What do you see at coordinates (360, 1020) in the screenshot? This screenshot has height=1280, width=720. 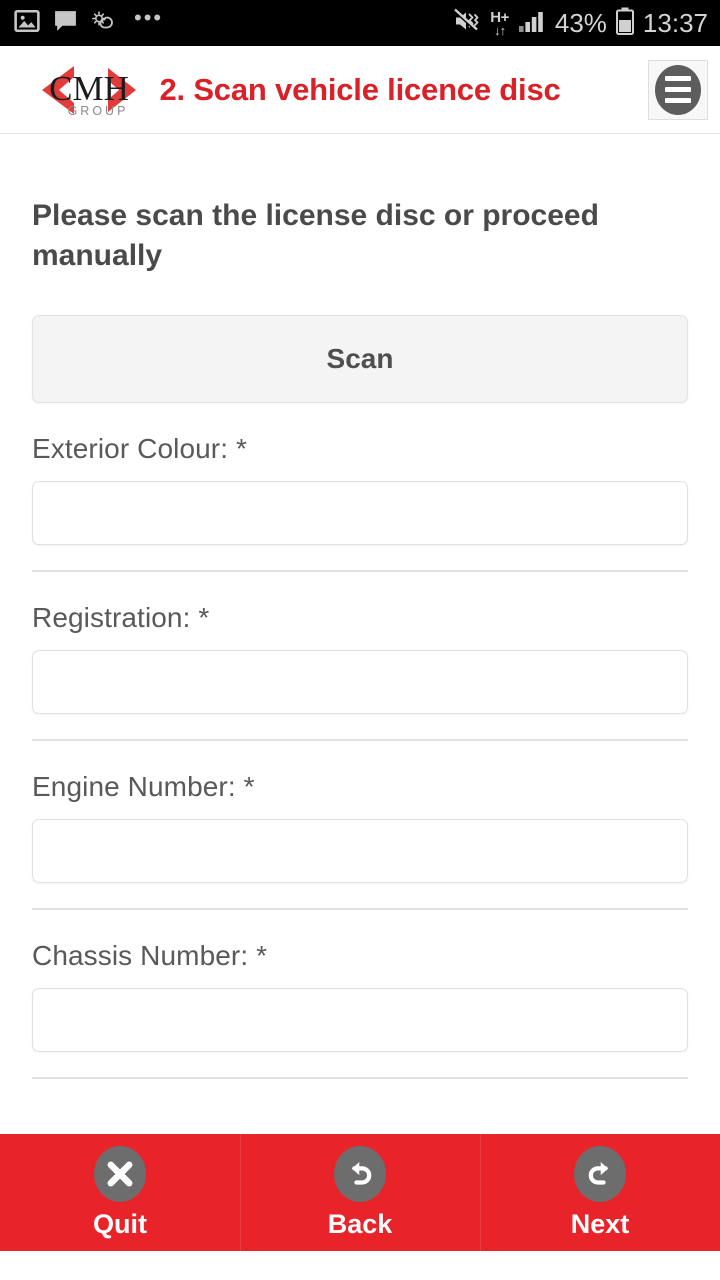 I see `chassis-number-input` at bounding box center [360, 1020].